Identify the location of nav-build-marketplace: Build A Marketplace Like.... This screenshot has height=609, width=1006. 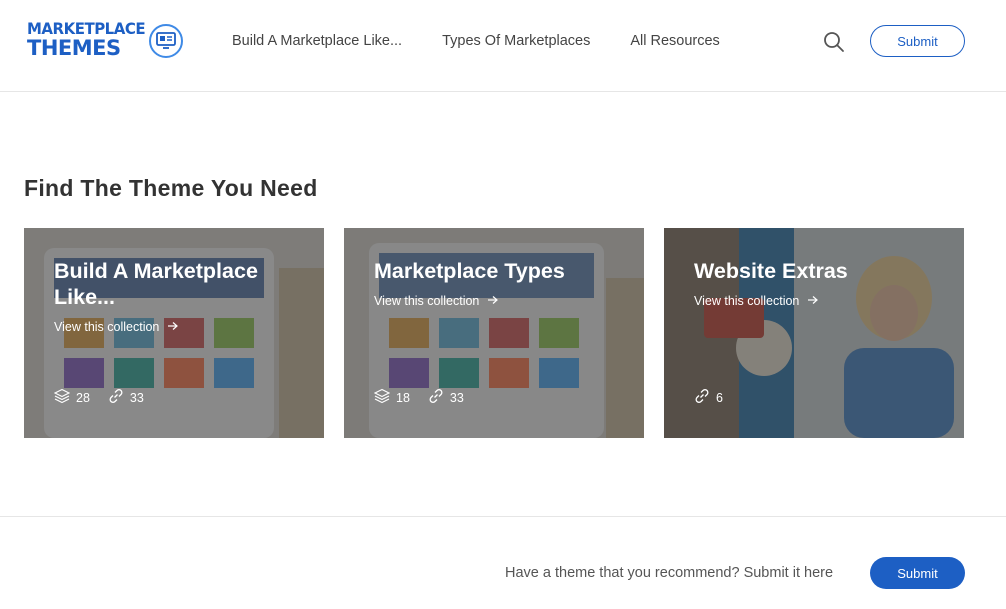
(317, 41).